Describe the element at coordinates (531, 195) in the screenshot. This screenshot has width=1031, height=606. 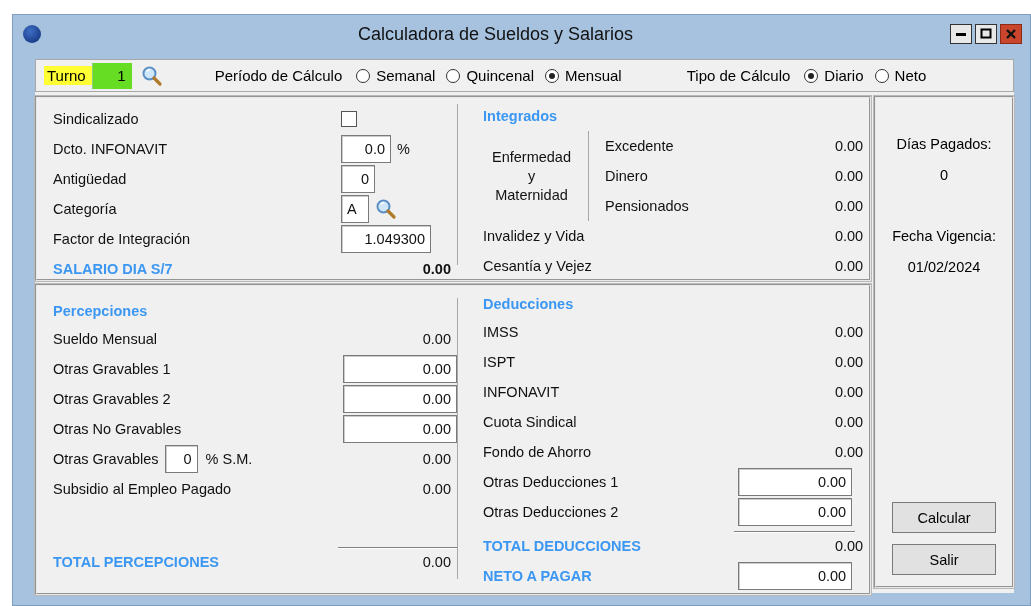
I see `group-label: Maternidad` at that location.